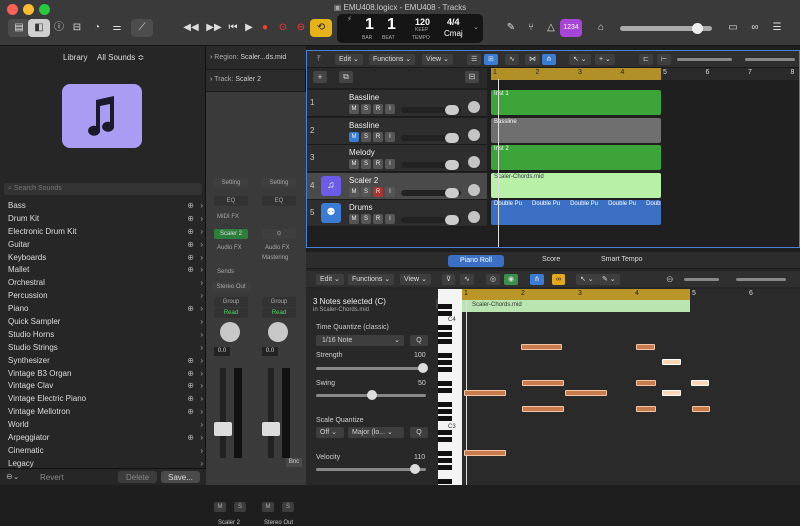 This screenshot has height=526, width=800. Describe the element at coordinates (103, 399) in the screenshot. I see `library-item: Vintage Electric Piano ⊕ ›` at that location.